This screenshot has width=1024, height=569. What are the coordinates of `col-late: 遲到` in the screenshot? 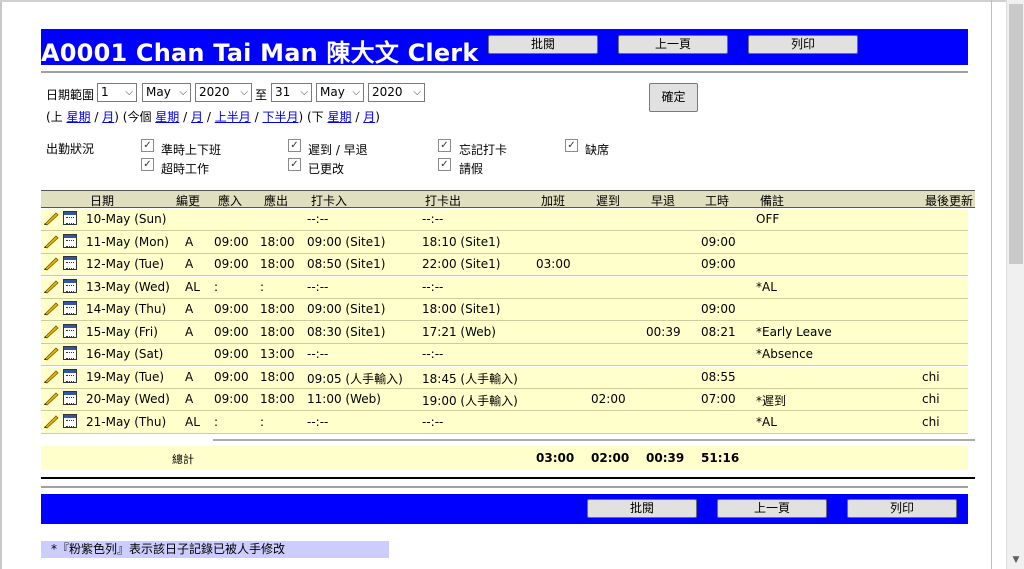 It's located at (608, 201).